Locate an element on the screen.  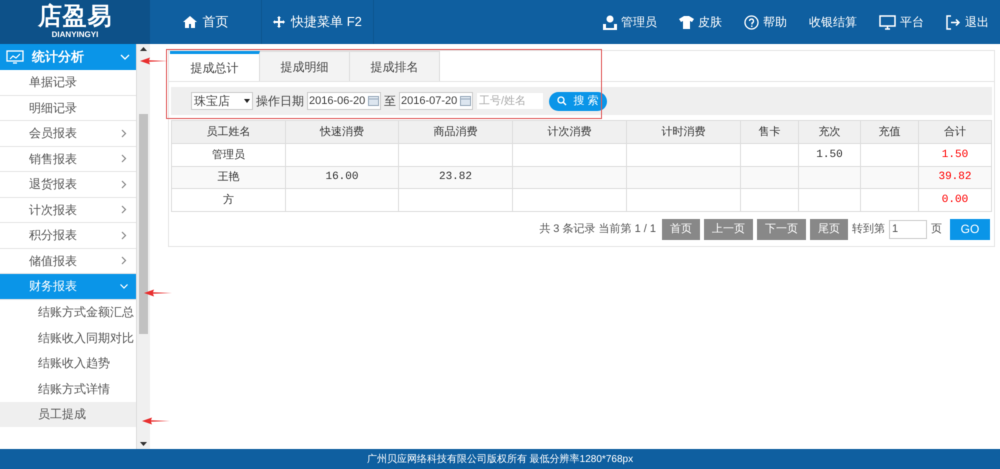
date-label: 操作日期 is located at coordinates (280, 101).